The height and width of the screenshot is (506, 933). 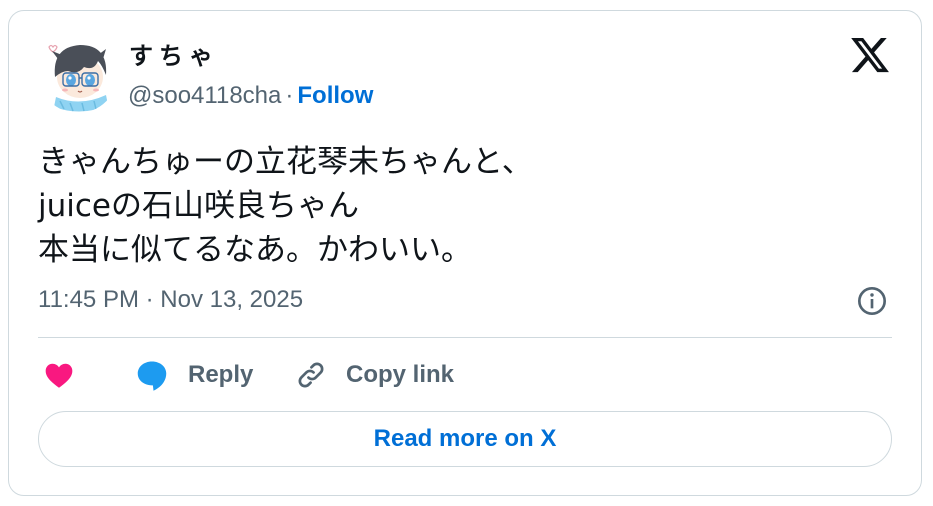 What do you see at coordinates (335, 95) in the screenshot?
I see `follow-link: Follow` at bounding box center [335, 95].